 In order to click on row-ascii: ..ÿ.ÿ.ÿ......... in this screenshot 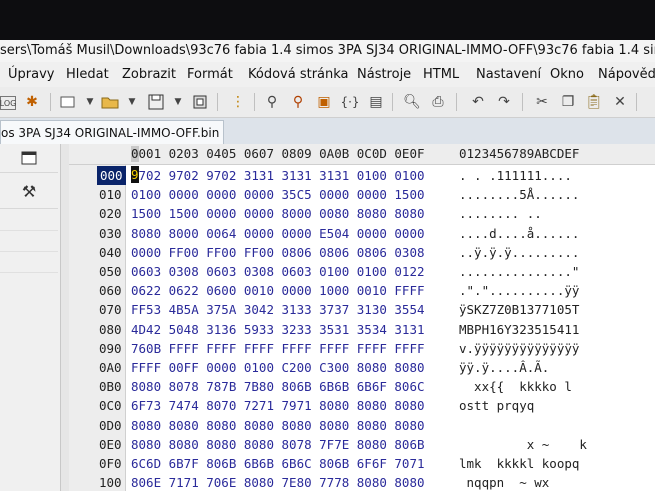, I will do `click(519, 252)`.